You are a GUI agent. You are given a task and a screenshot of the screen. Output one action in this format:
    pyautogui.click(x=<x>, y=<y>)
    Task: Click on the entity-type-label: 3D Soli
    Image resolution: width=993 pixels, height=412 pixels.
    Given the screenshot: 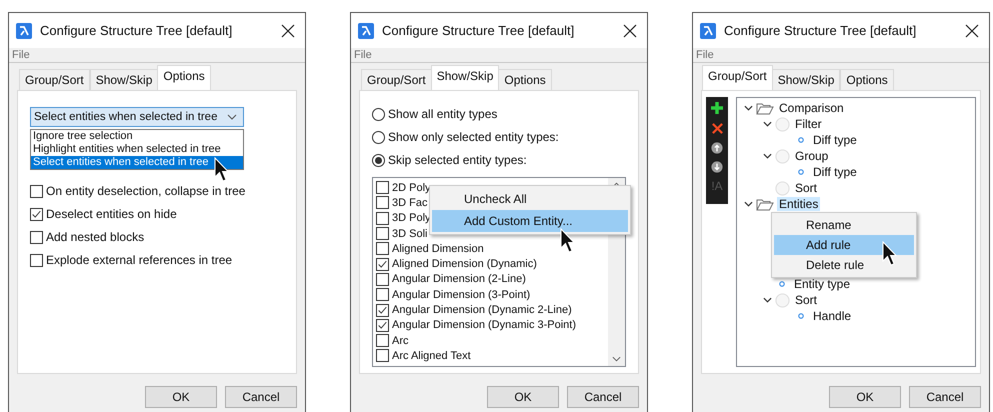 What is the action you would take?
    pyautogui.click(x=410, y=234)
    